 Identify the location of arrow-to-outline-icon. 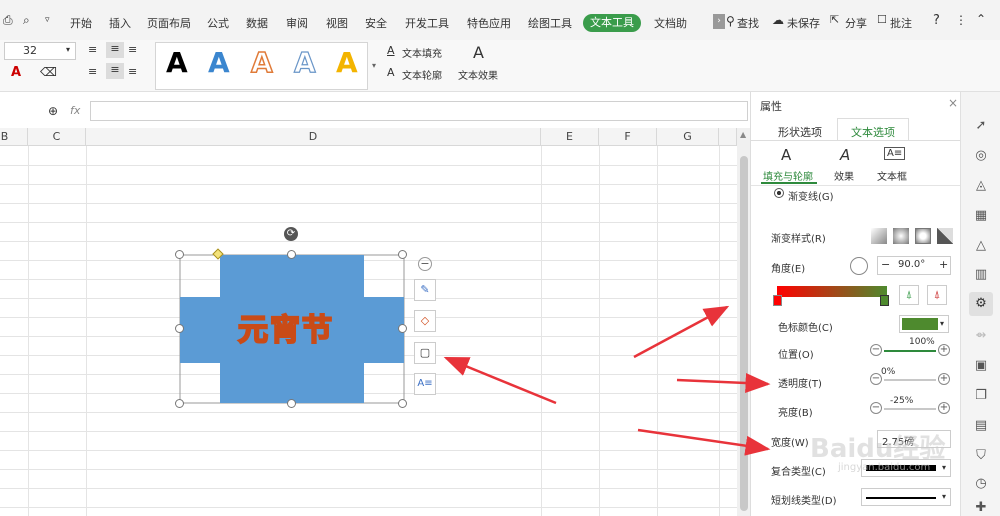
(500, 380).